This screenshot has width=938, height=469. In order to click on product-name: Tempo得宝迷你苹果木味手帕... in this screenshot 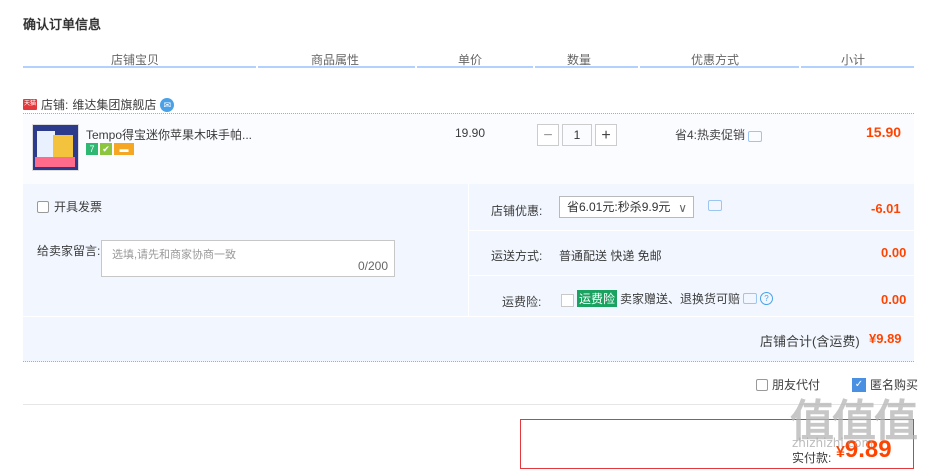, I will do `click(169, 134)`.